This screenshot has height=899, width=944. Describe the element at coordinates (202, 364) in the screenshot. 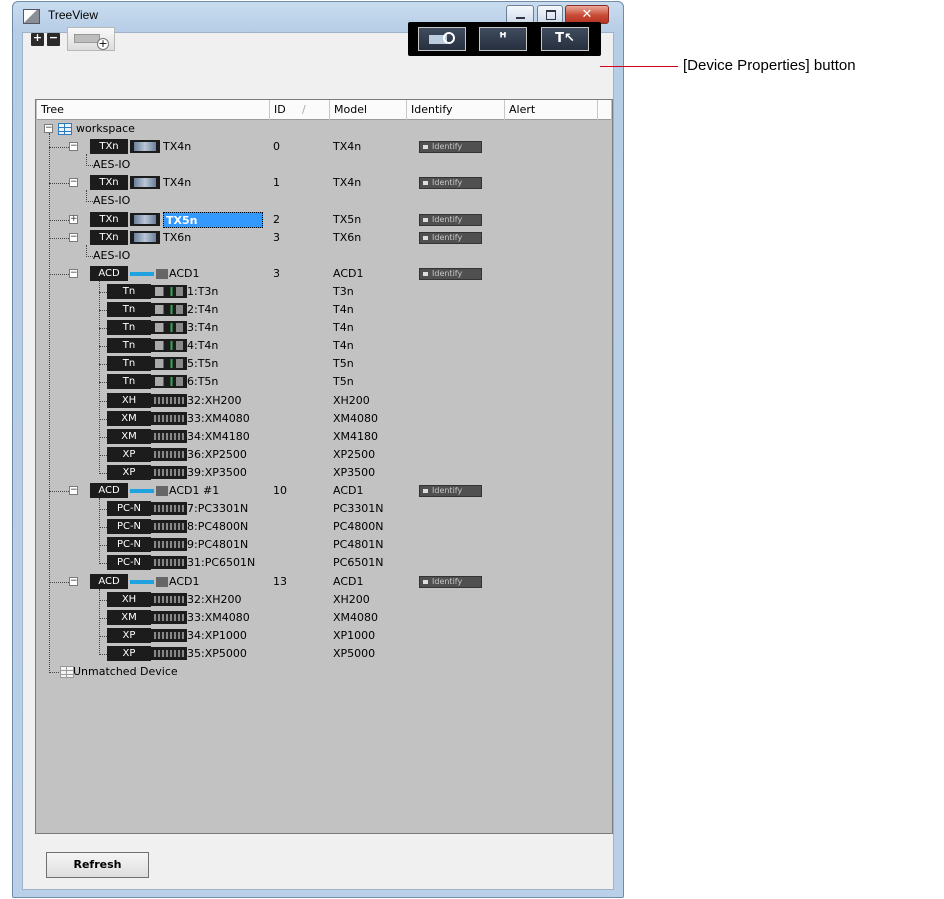

I see `tree-node-label: 5:T5n` at that location.